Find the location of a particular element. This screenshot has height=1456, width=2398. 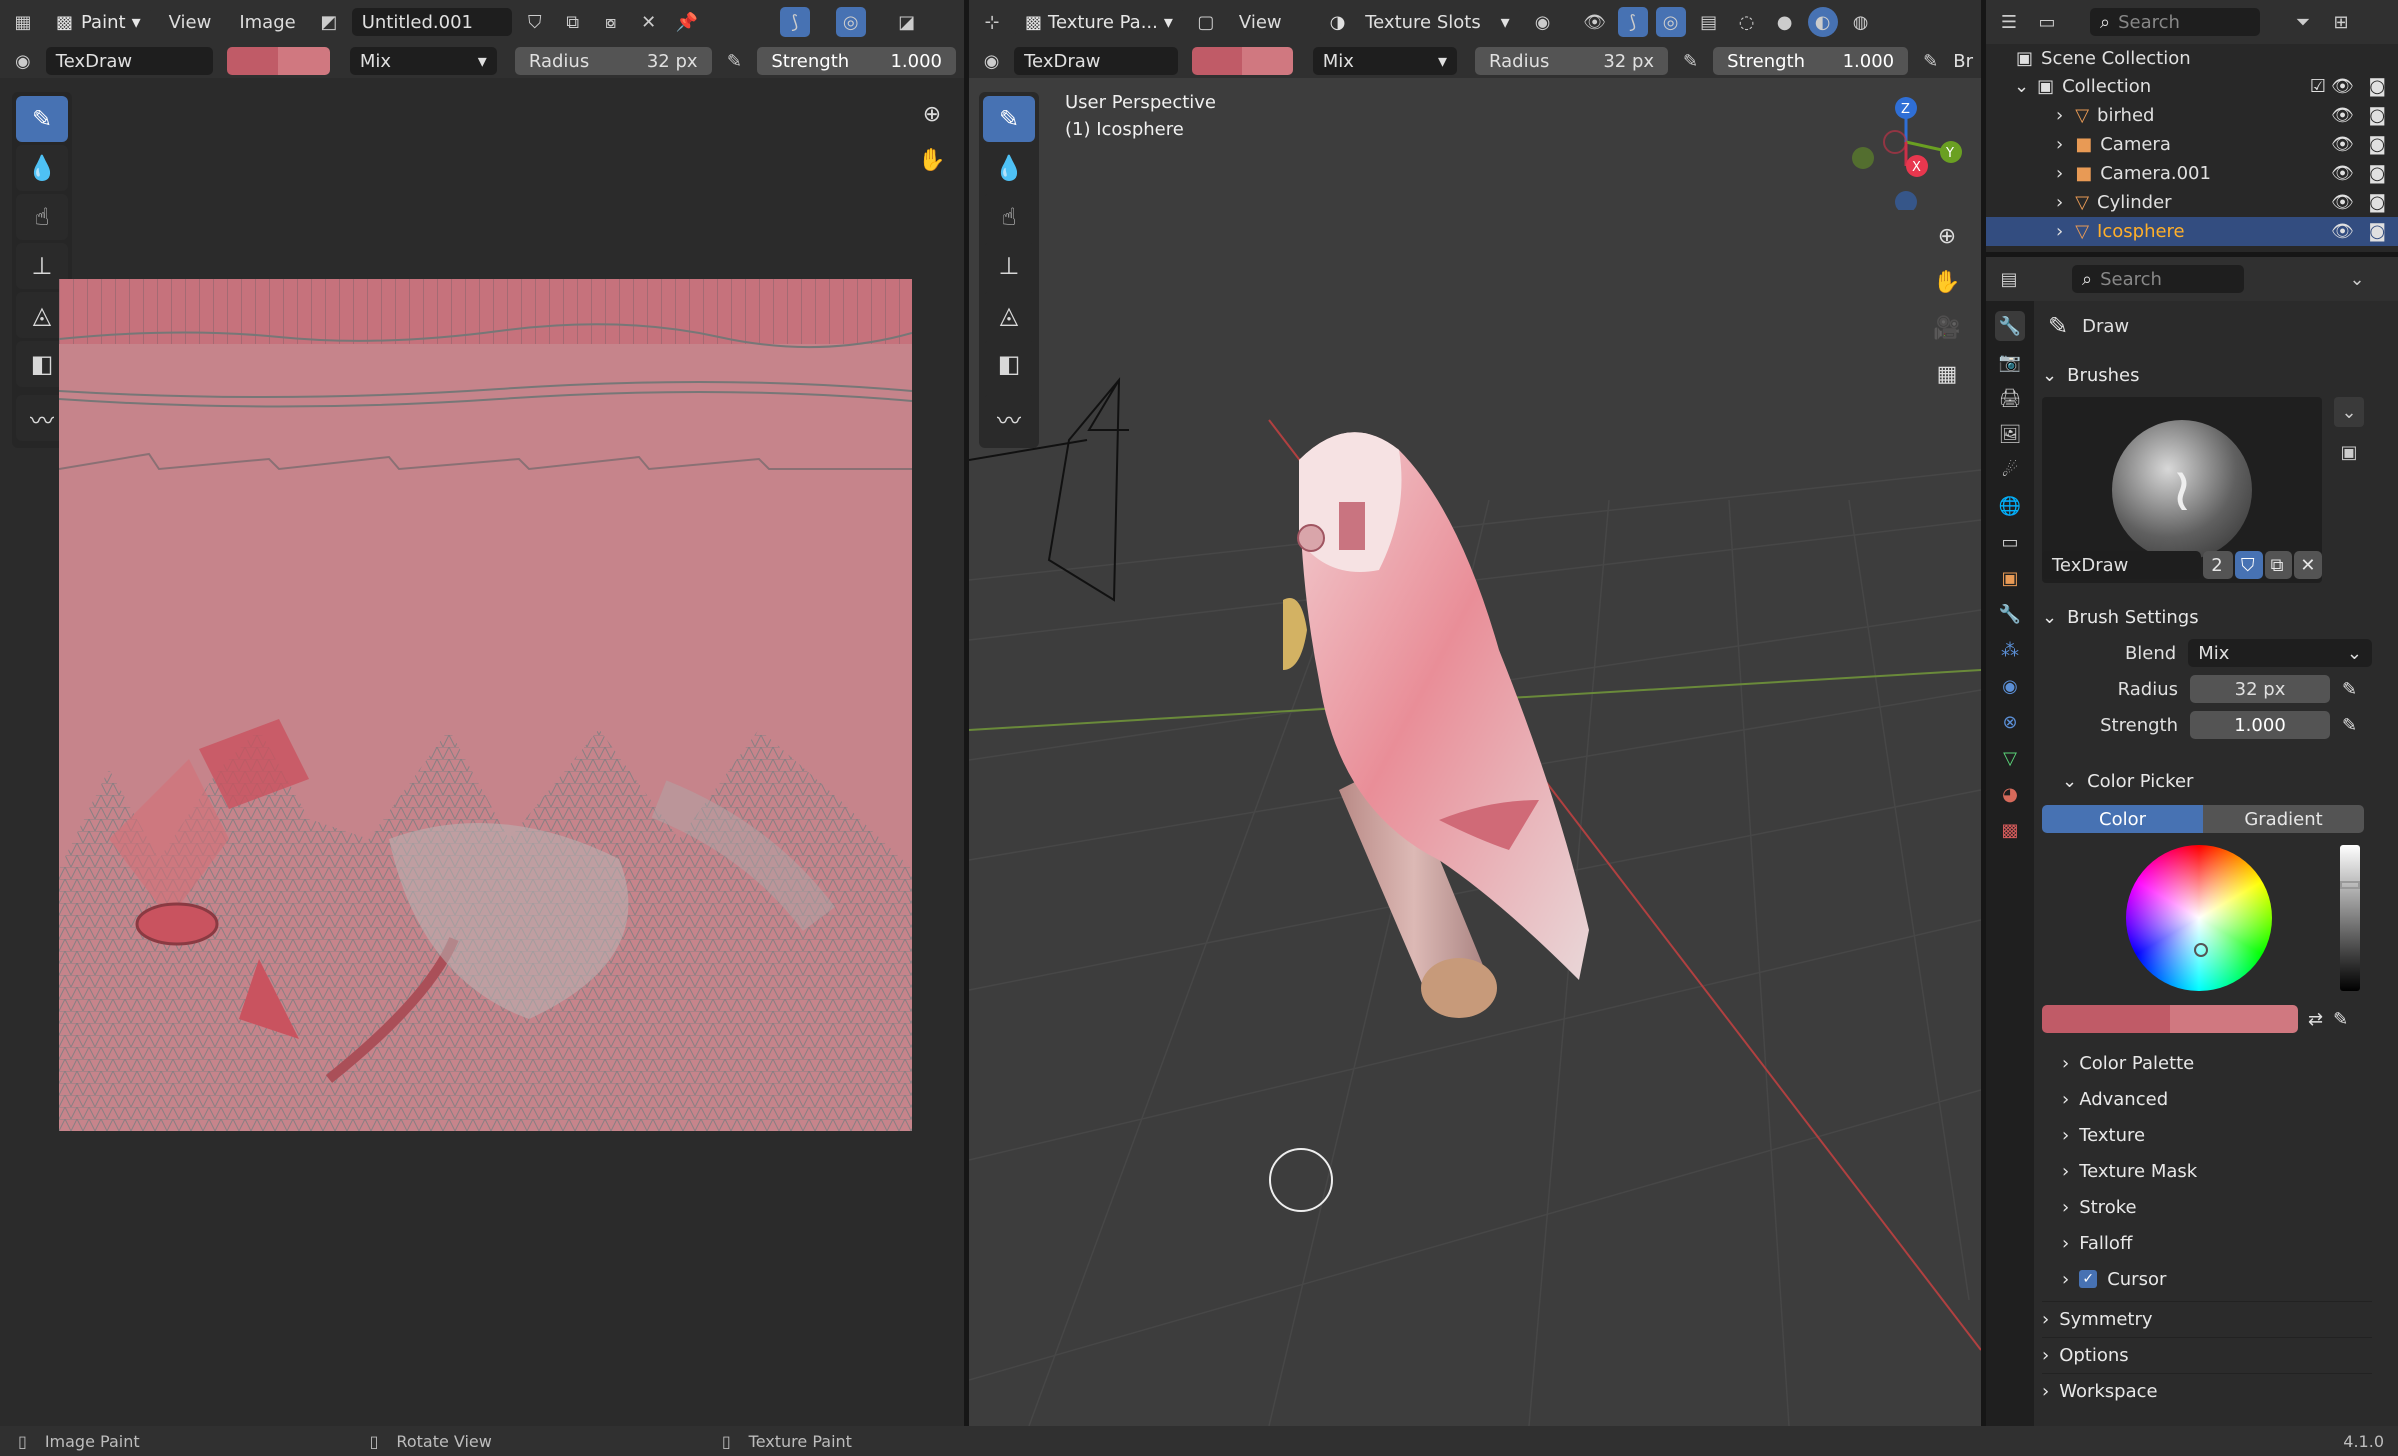

navigation-gizmo: Z Y X is located at coordinates (1909, 151).